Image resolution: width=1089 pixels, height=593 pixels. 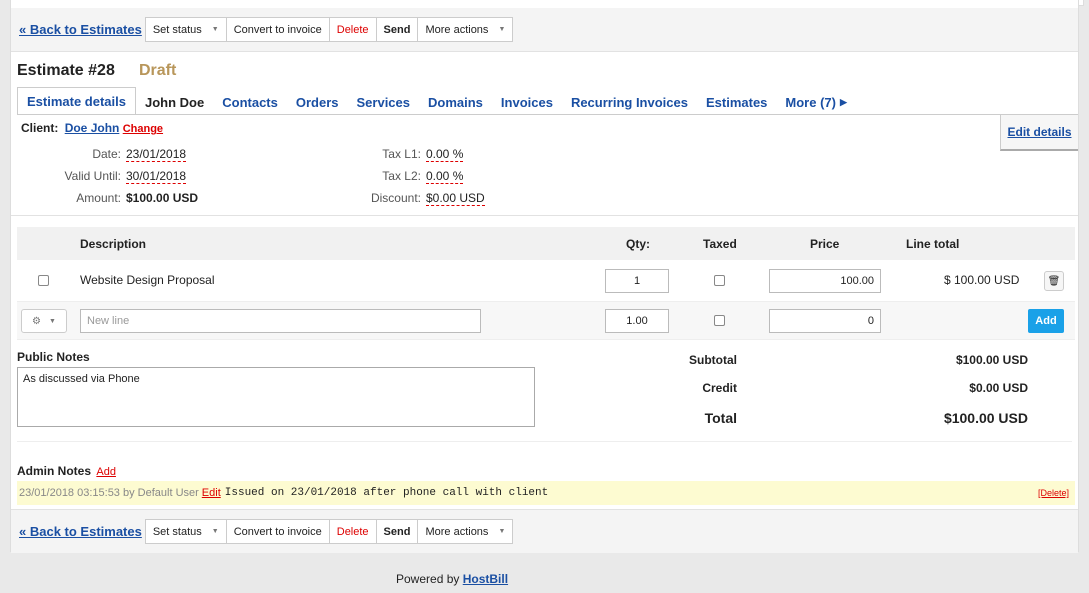 What do you see at coordinates (455, 102) in the screenshot?
I see `tab-domains: Domains` at bounding box center [455, 102].